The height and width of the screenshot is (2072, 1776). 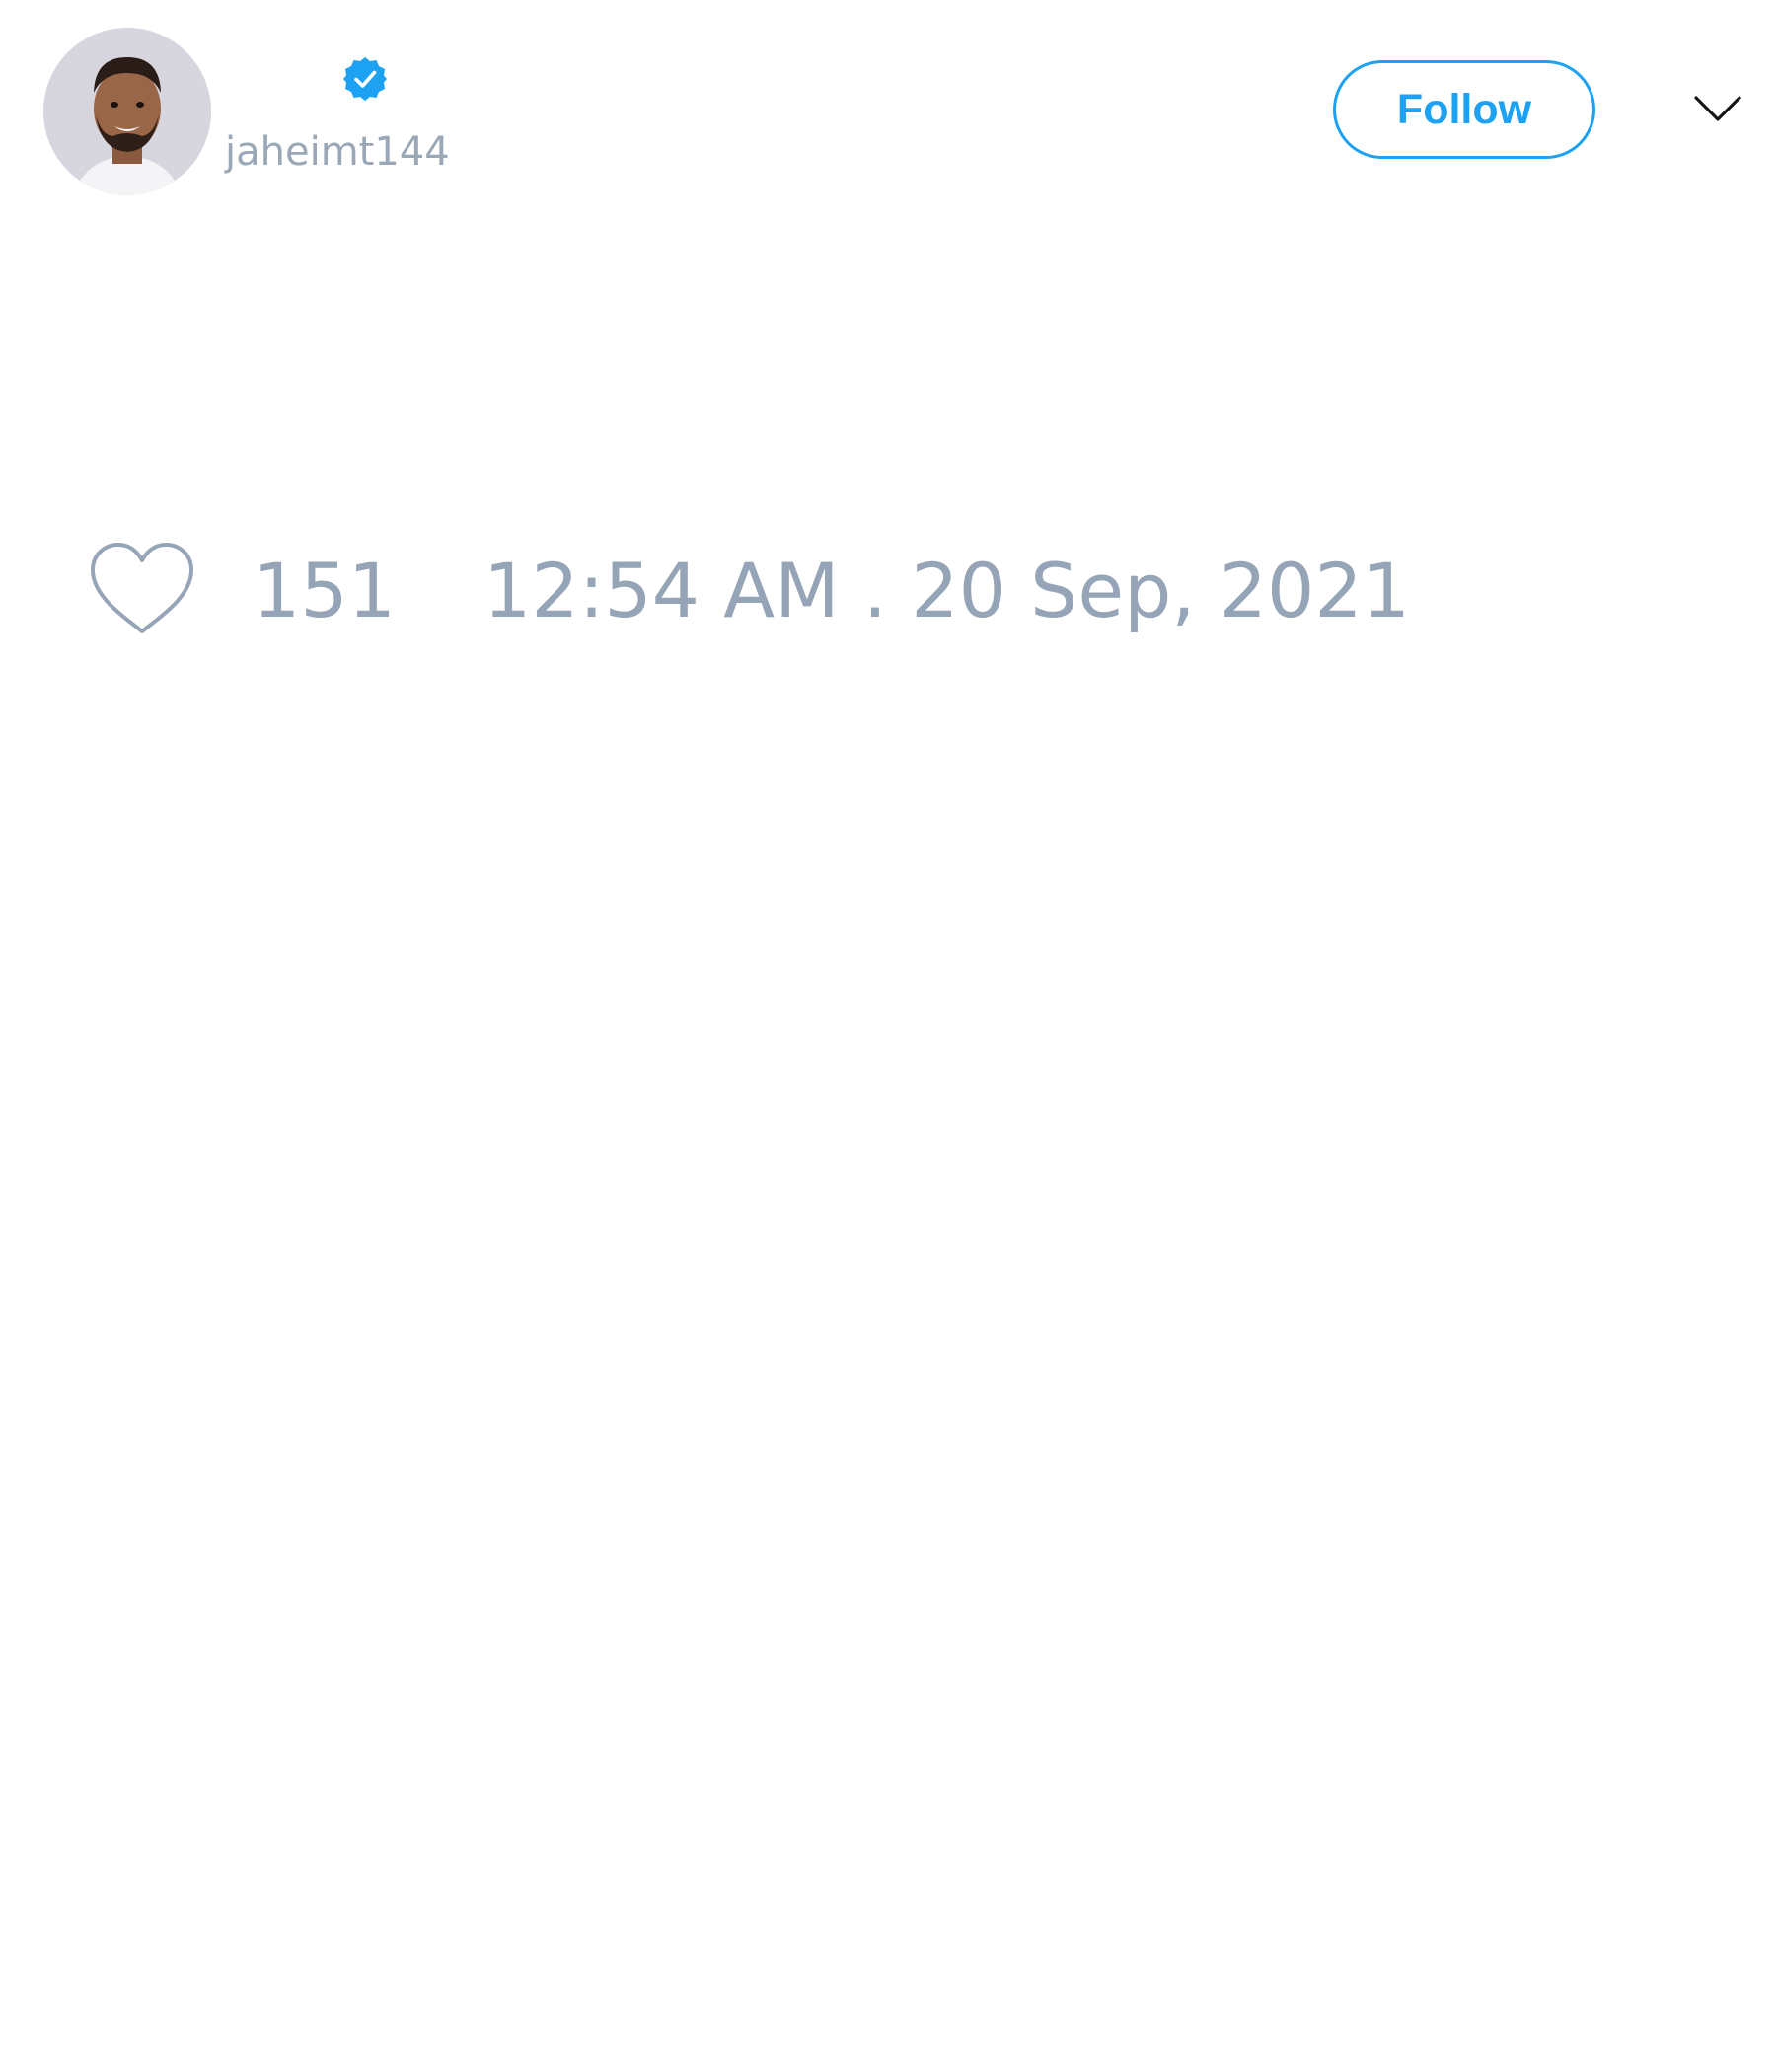 What do you see at coordinates (947, 591) in the screenshot?
I see `tweet-timestamp: 12:54 AM . 20 Sep, 2021` at bounding box center [947, 591].